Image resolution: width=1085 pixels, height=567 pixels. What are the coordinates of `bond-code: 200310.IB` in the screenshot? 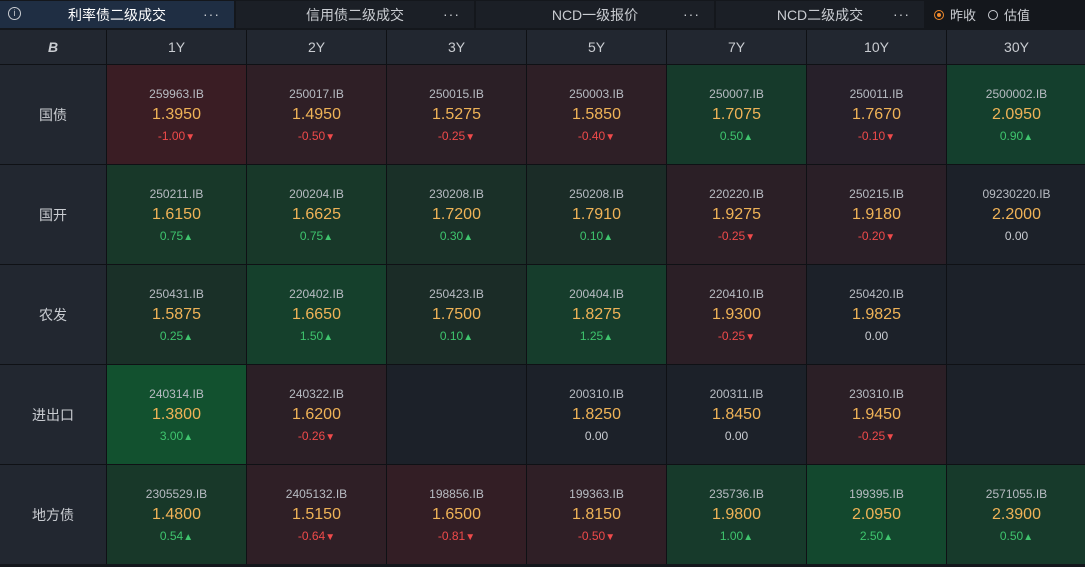 It's located at (596, 393).